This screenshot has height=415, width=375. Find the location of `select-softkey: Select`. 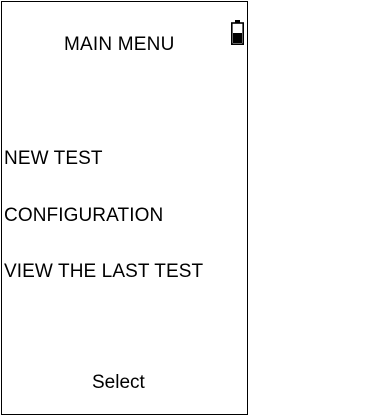

select-softkey: Select is located at coordinates (118, 383).